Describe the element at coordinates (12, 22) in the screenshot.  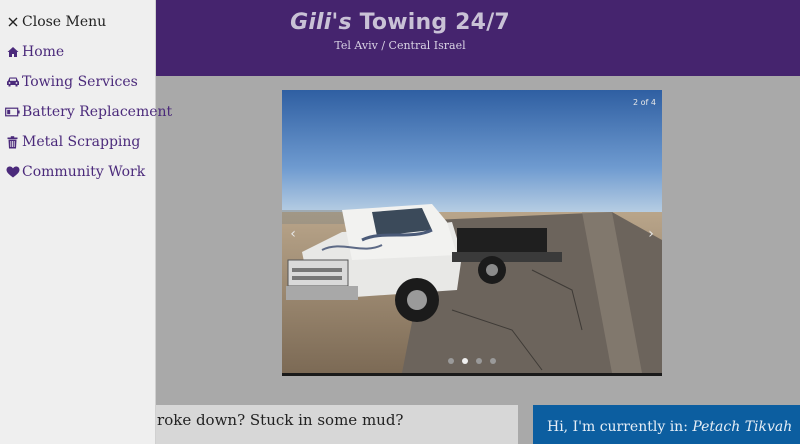
I see `close-icon` at that location.